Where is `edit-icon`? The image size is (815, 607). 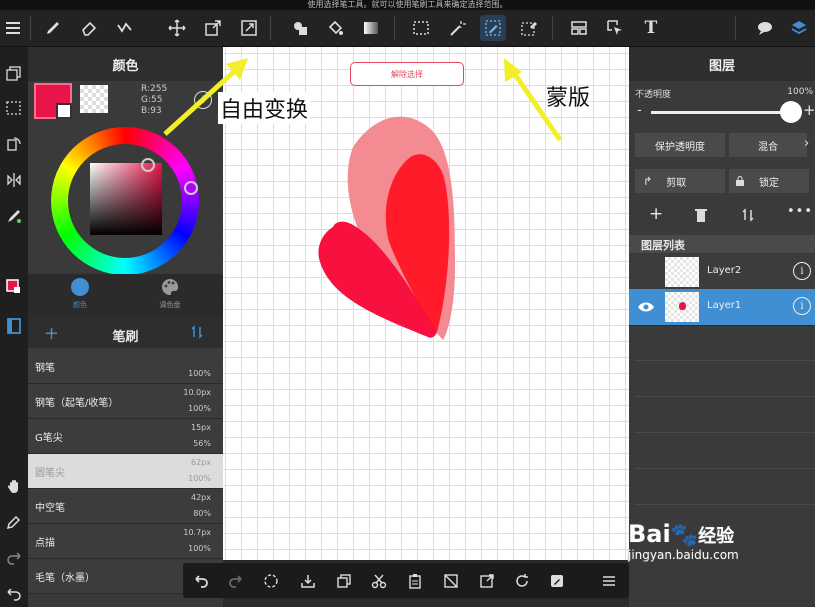 edit-icon is located at coordinates (557, 581).